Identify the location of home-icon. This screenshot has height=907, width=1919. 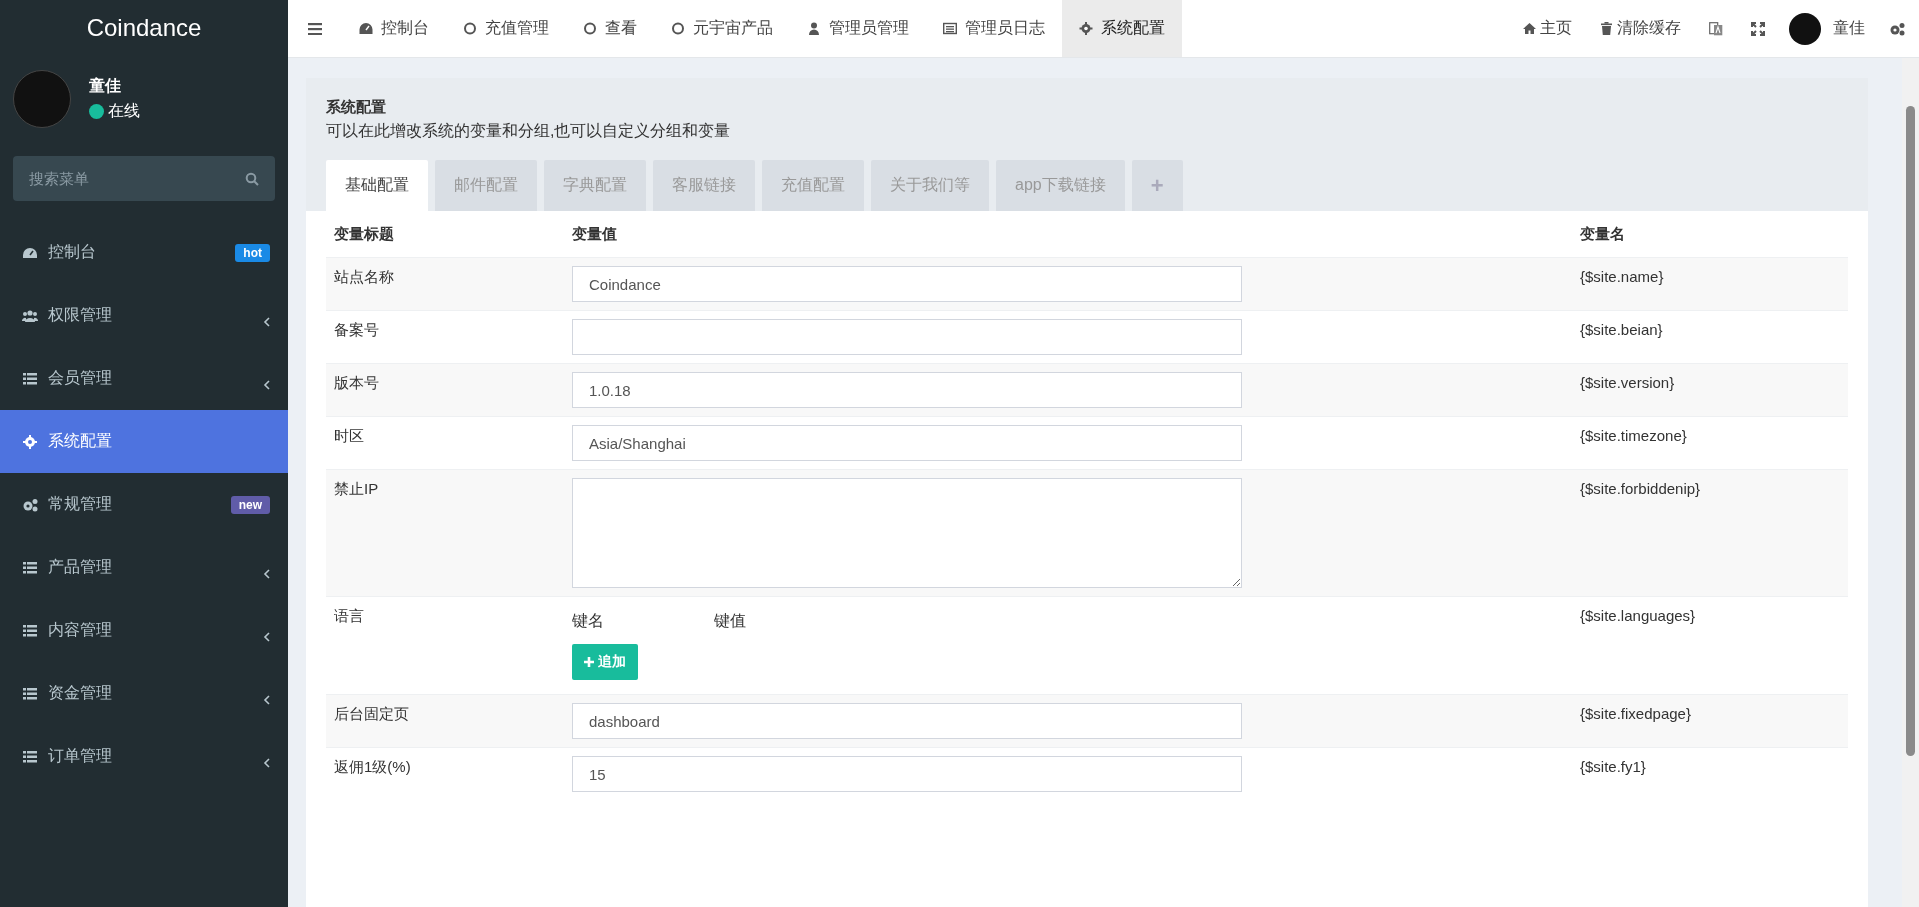
(1529, 28).